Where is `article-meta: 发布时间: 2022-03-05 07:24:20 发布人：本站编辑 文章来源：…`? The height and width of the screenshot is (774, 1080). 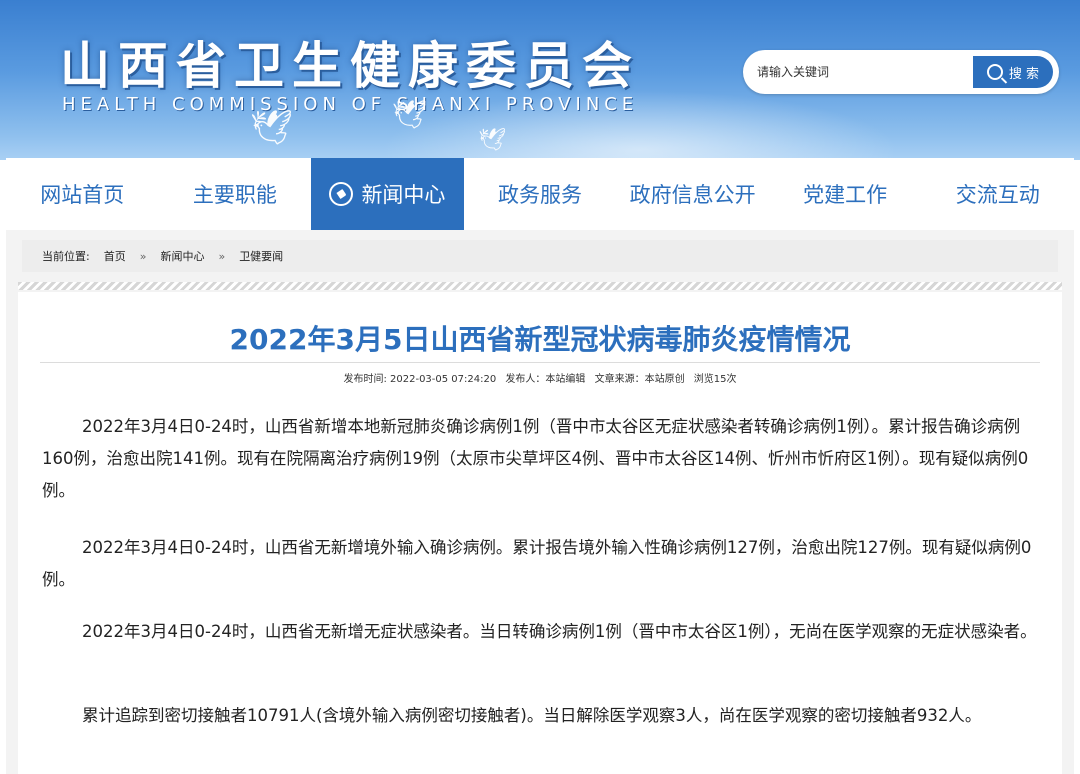
article-meta: 发布时间: 2022-03-05 07:24:20 发布人：本站编辑 文章来源：… is located at coordinates (540, 377).